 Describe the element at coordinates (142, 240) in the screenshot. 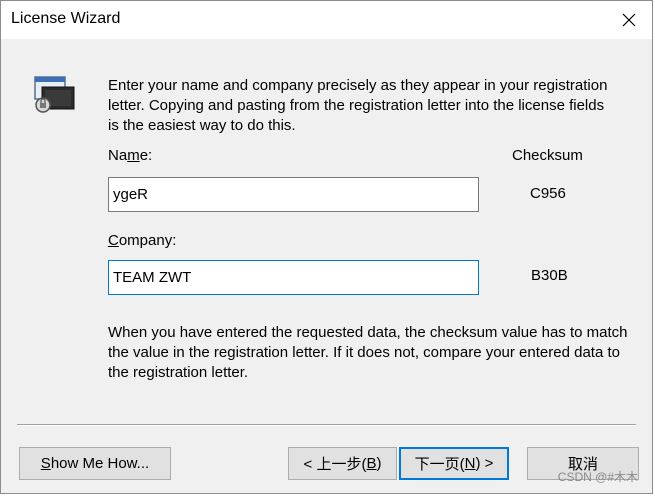

I see `company-label: Company:` at that location.